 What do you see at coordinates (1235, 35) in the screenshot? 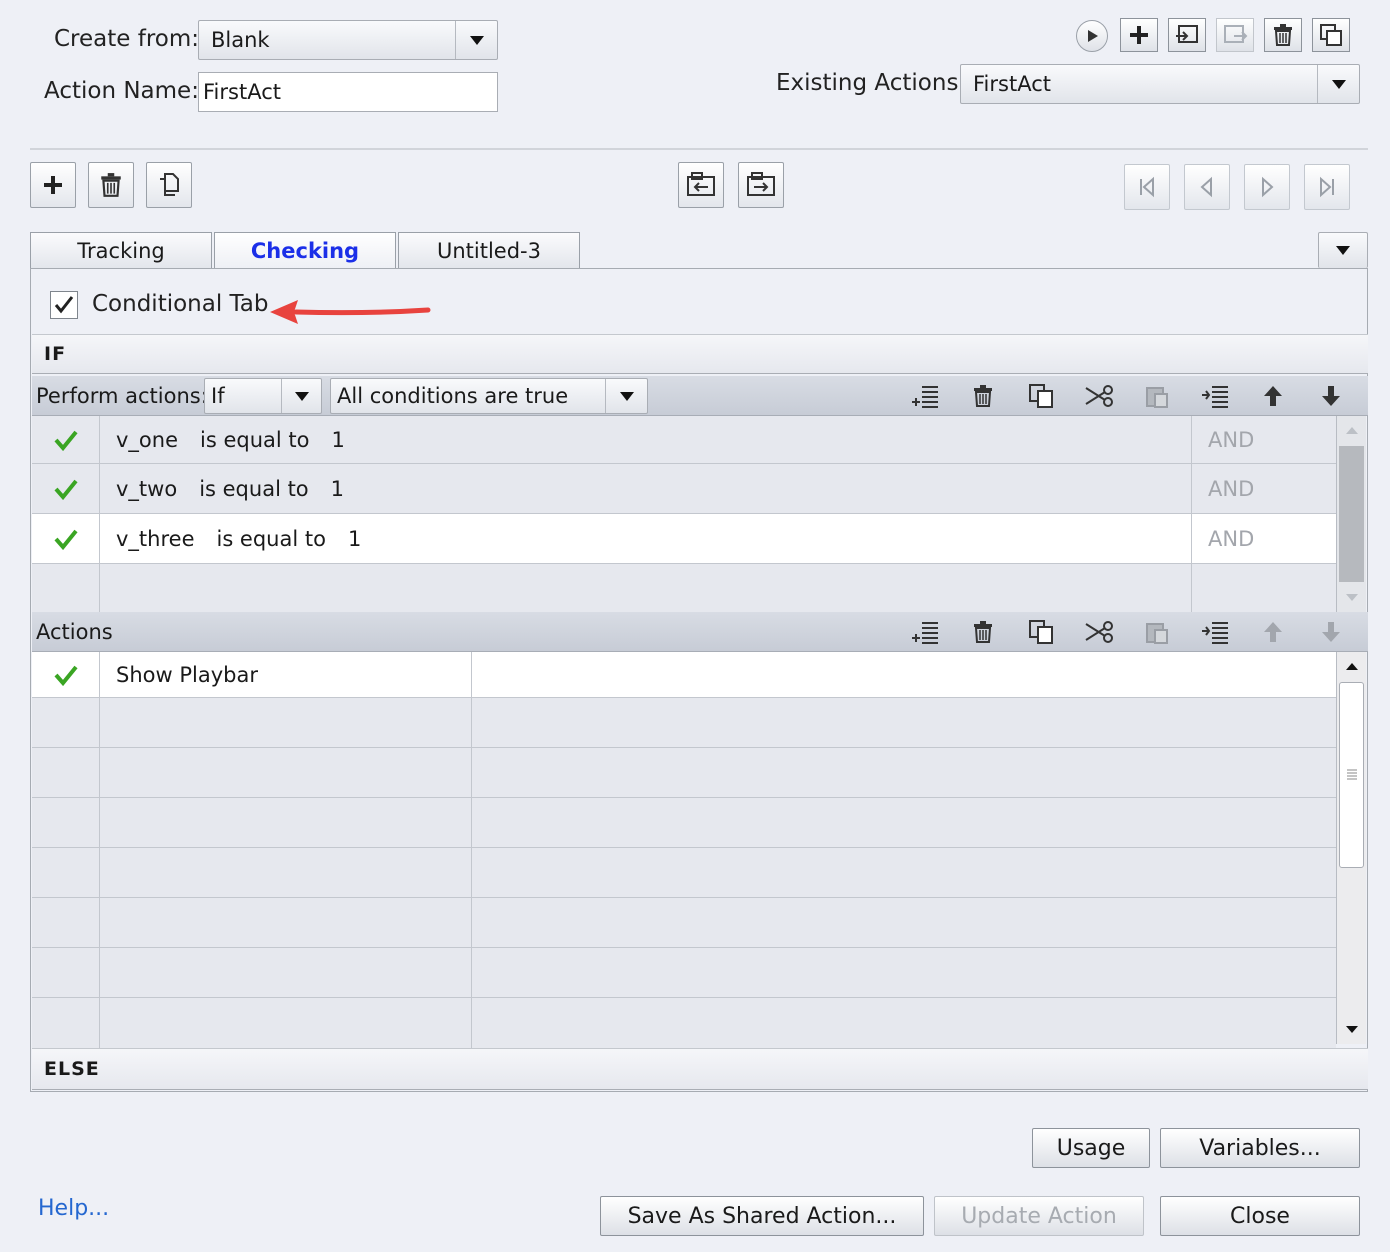
I see `export-action-icon` at bounding box center [1235, 35].